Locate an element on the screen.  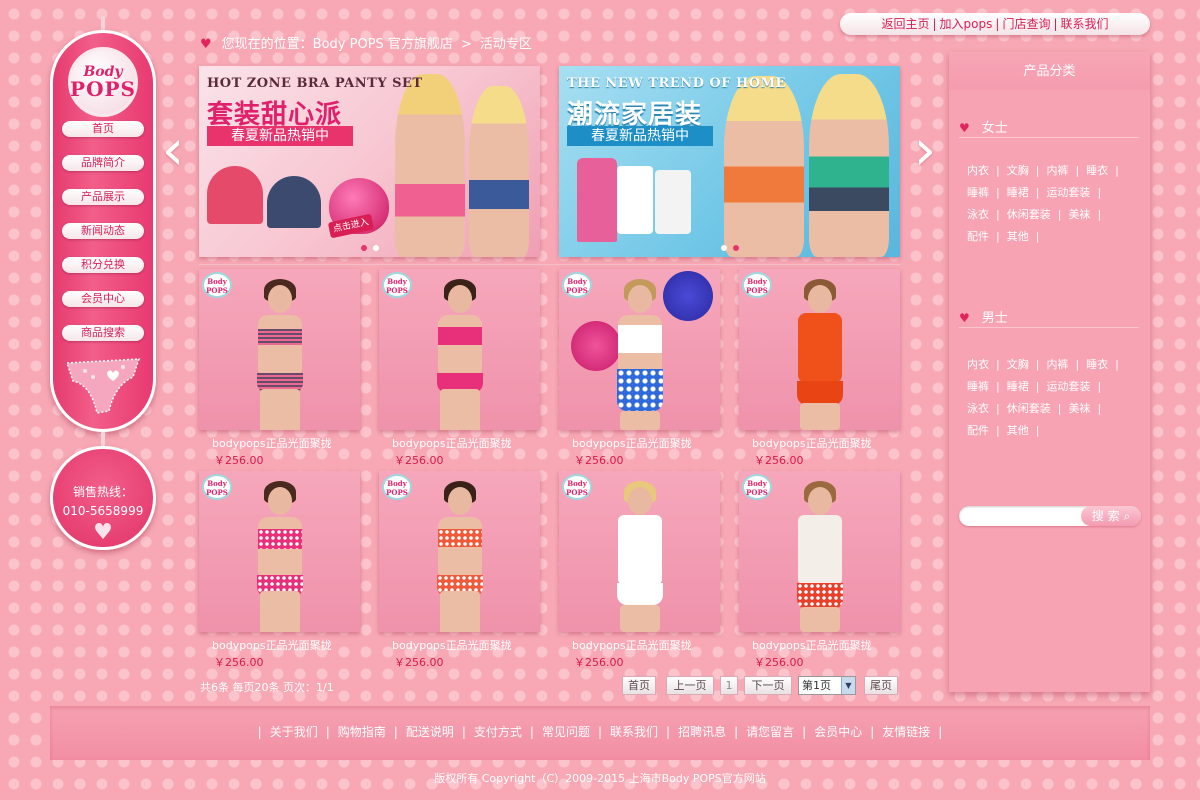
nav-item-points: 积分兑换 is located at coordinates (103, 265).